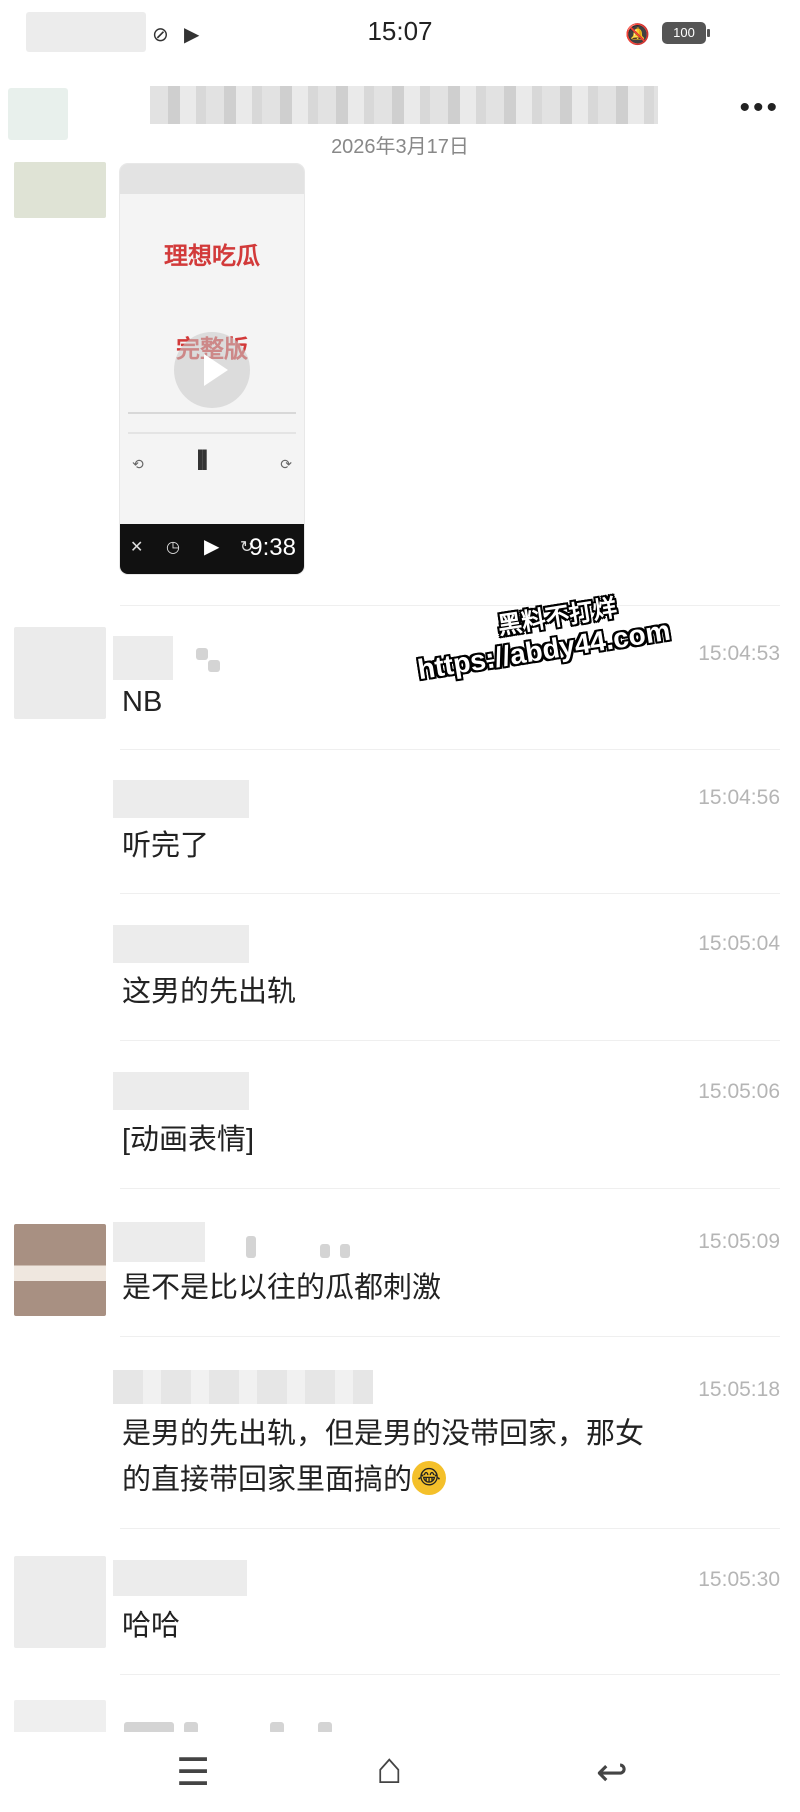  What do you see at coordinates (389, 1769) in the screenshot?
I see `home-icon: ⌂` at bounding box center [389, 1769].